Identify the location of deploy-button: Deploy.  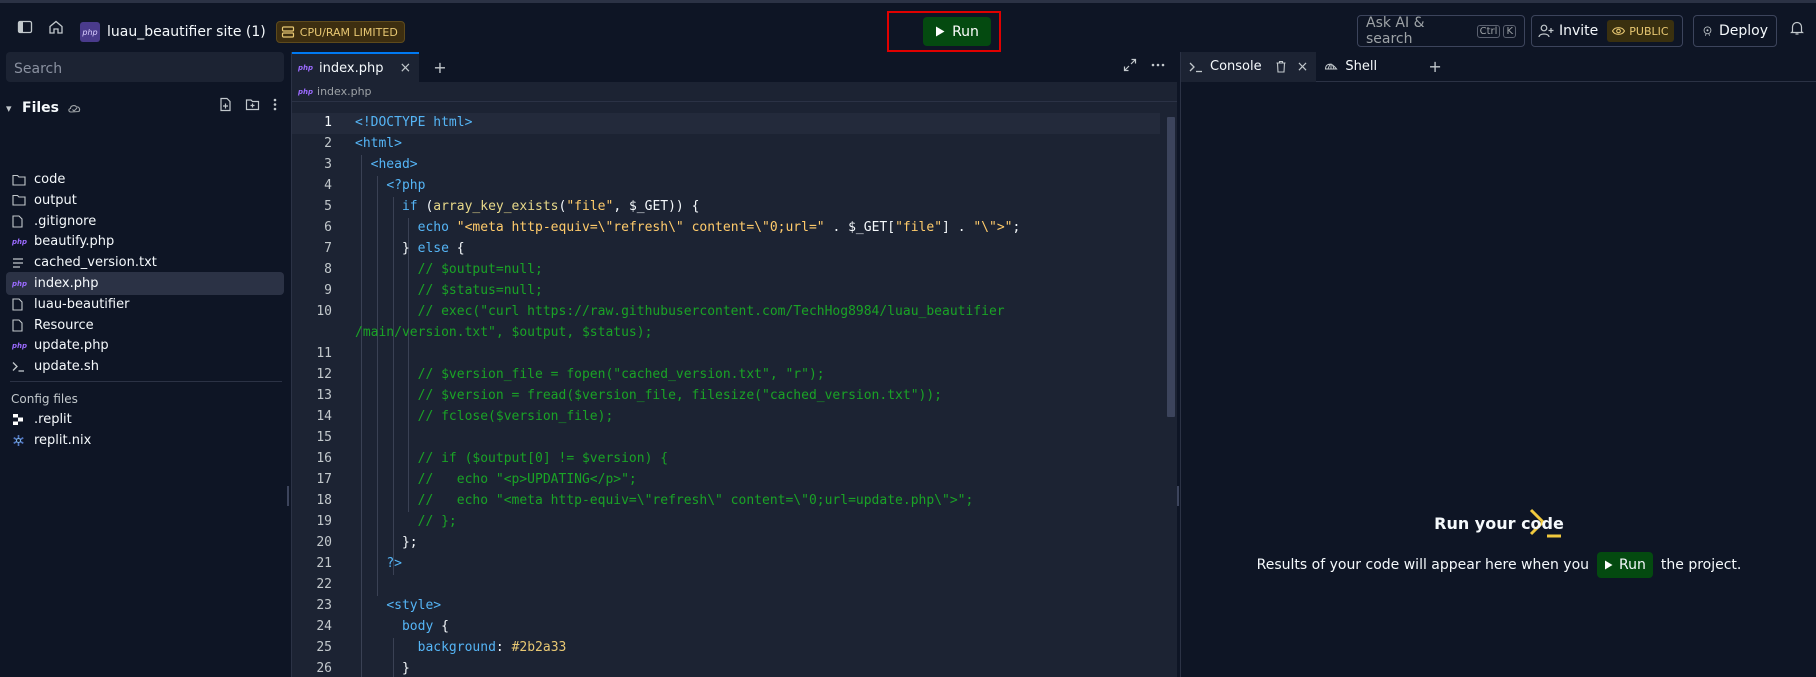
(1735, 31).